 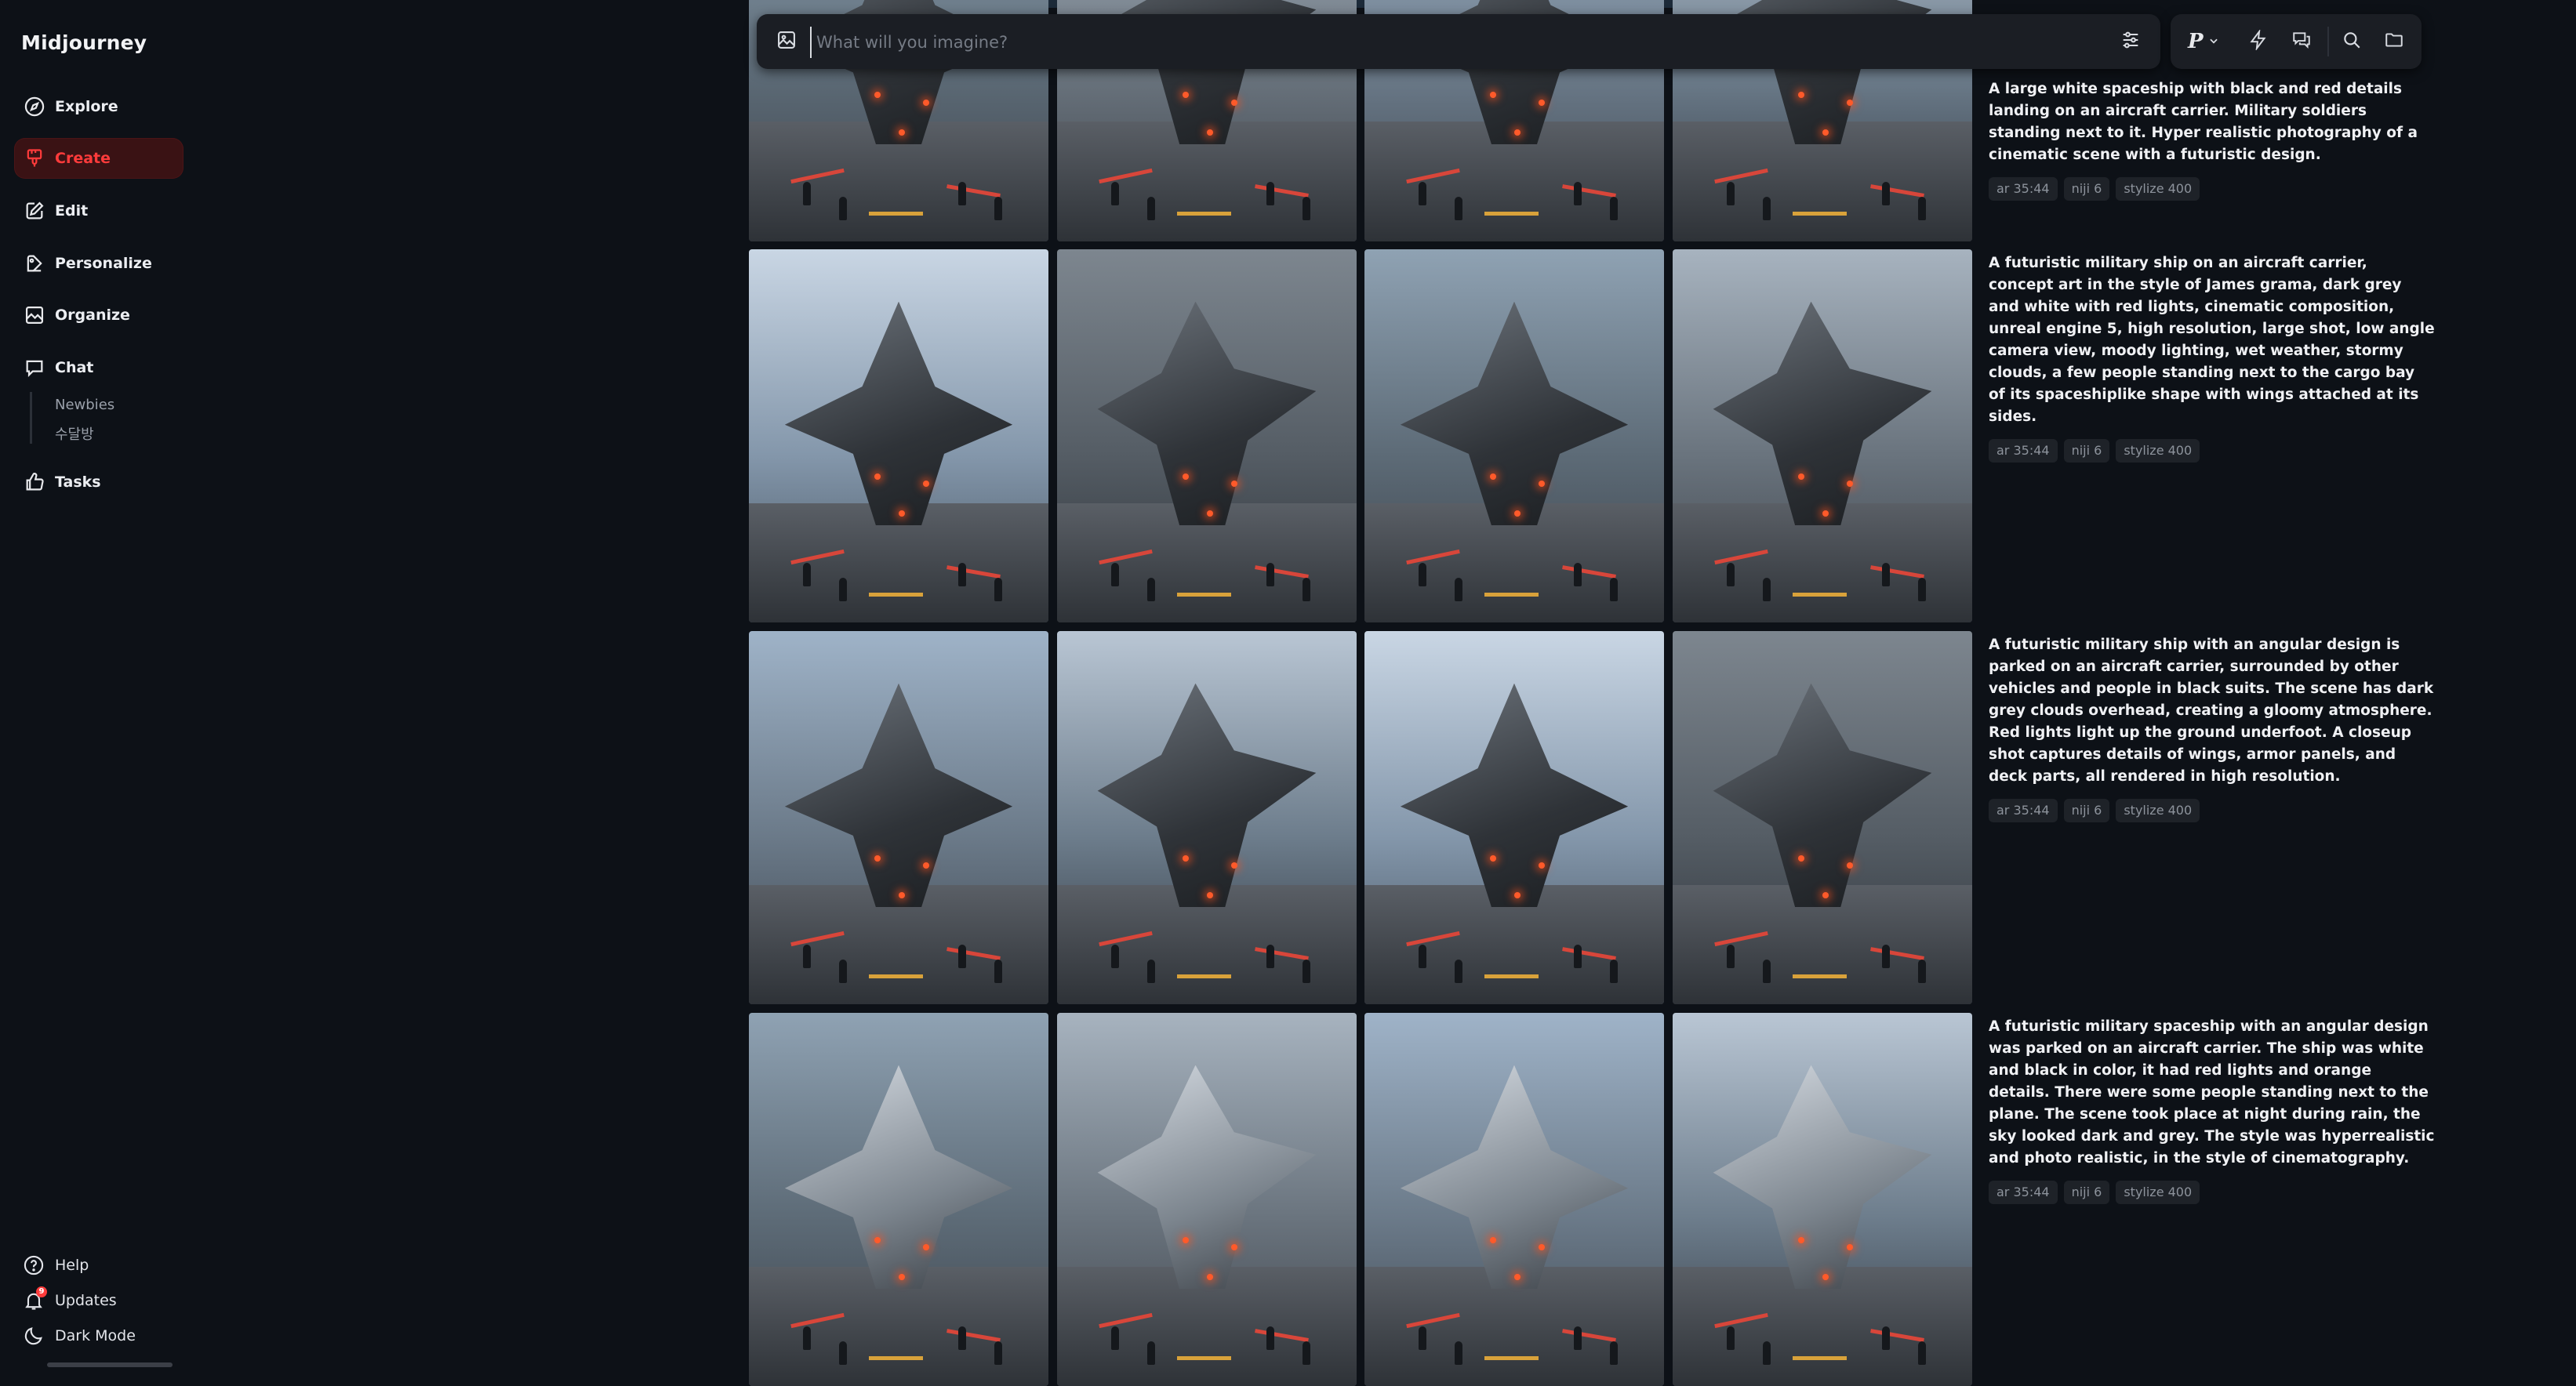 What do you see at coordinates (98, 315) in the screenshot?
I see `nav-organize: Organize` at bounding box center [98, 315].